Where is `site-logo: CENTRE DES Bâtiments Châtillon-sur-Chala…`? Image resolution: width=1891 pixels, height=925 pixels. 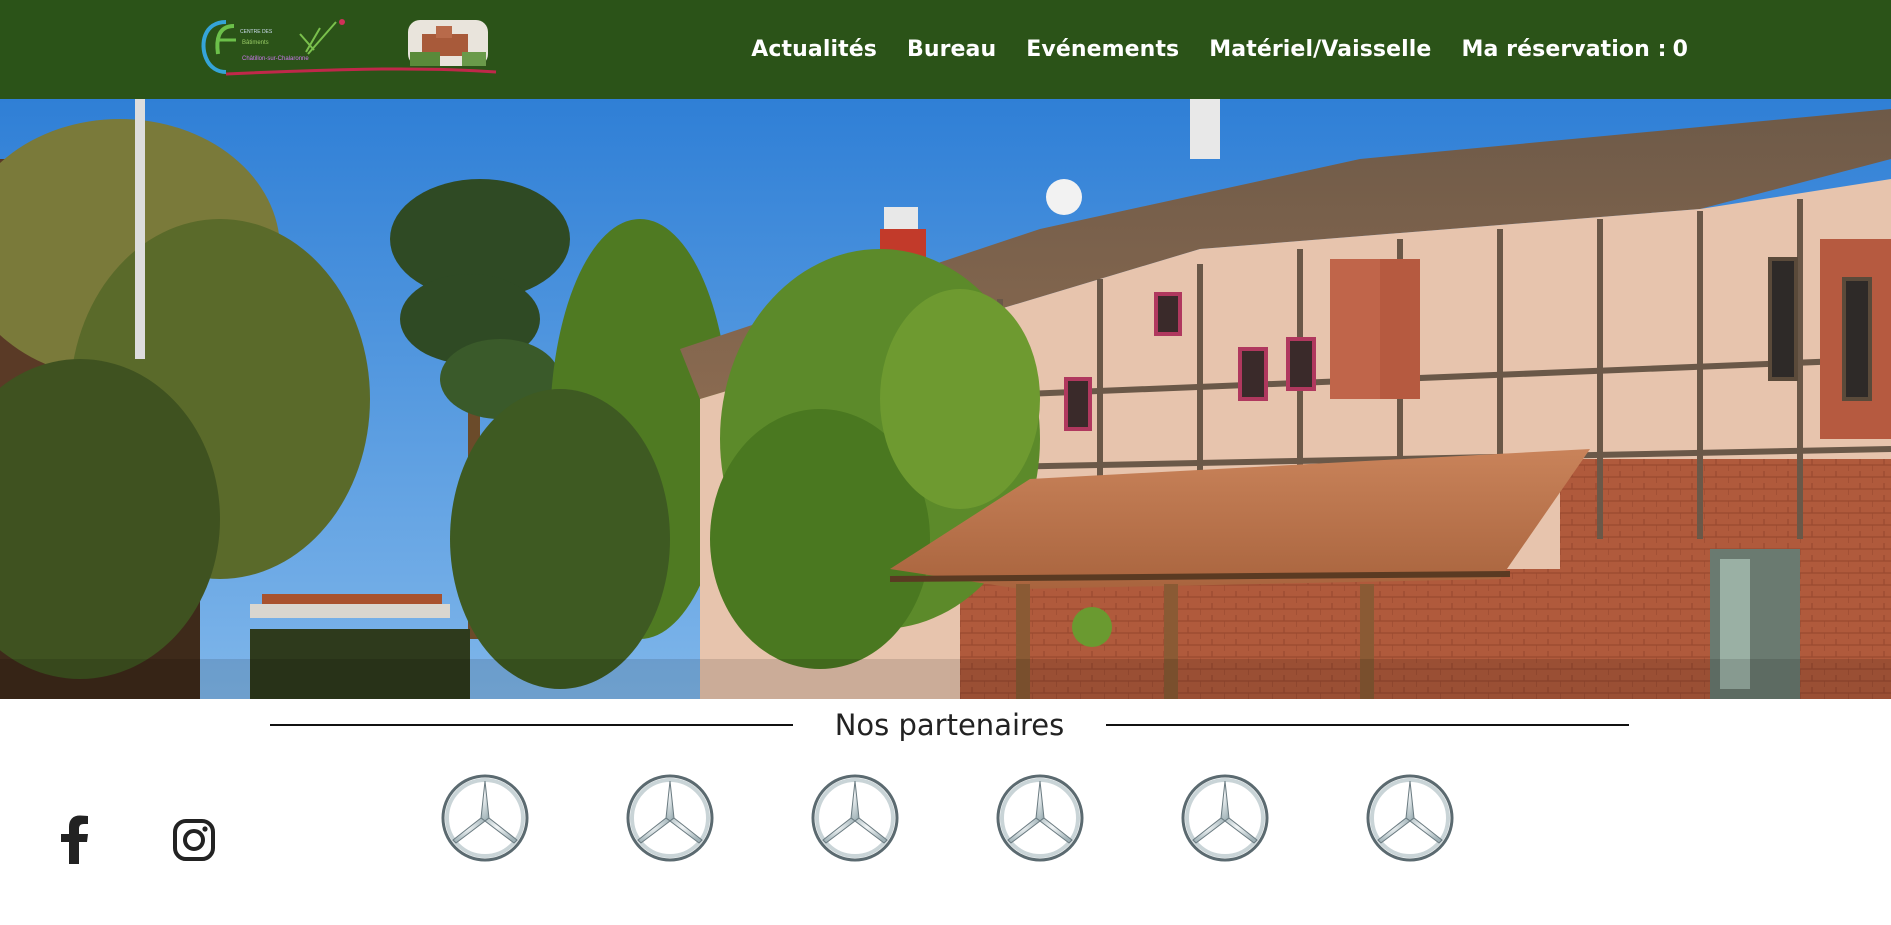 site-logo: CENTRE DES Bâtiments Châtillon-sur-Chala… is located at coordinates (347, 47).